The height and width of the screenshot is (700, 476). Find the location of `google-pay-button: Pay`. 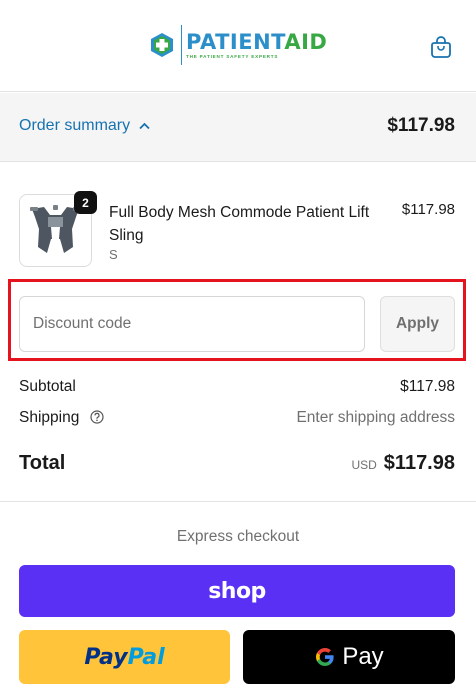

google-pay-button: Pay is located at coordinates (349, 657).